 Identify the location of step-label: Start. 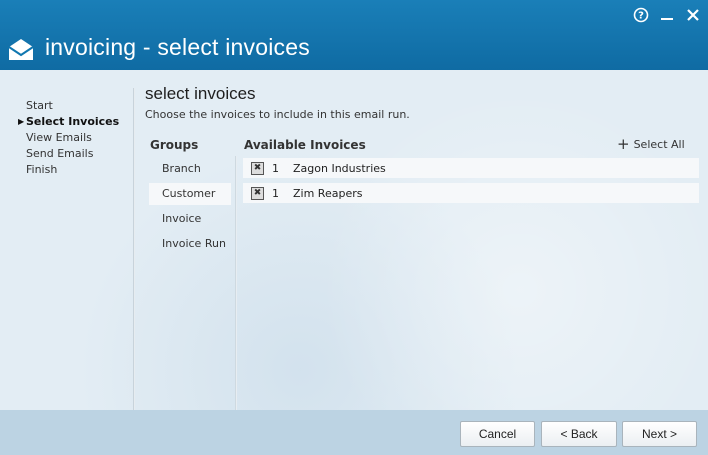
(39, 105).